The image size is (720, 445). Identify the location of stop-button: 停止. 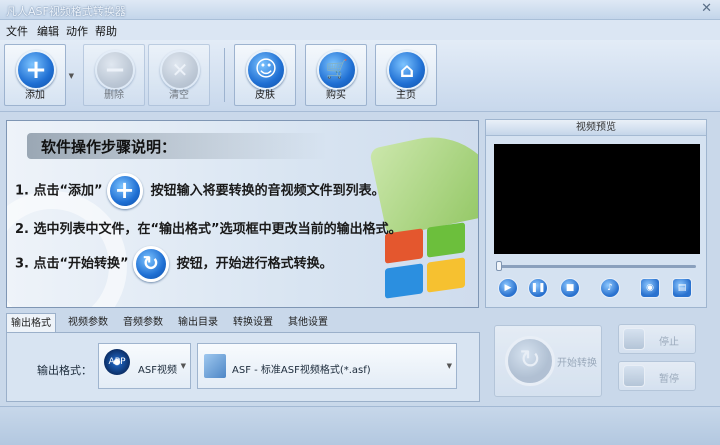
(657, 339).